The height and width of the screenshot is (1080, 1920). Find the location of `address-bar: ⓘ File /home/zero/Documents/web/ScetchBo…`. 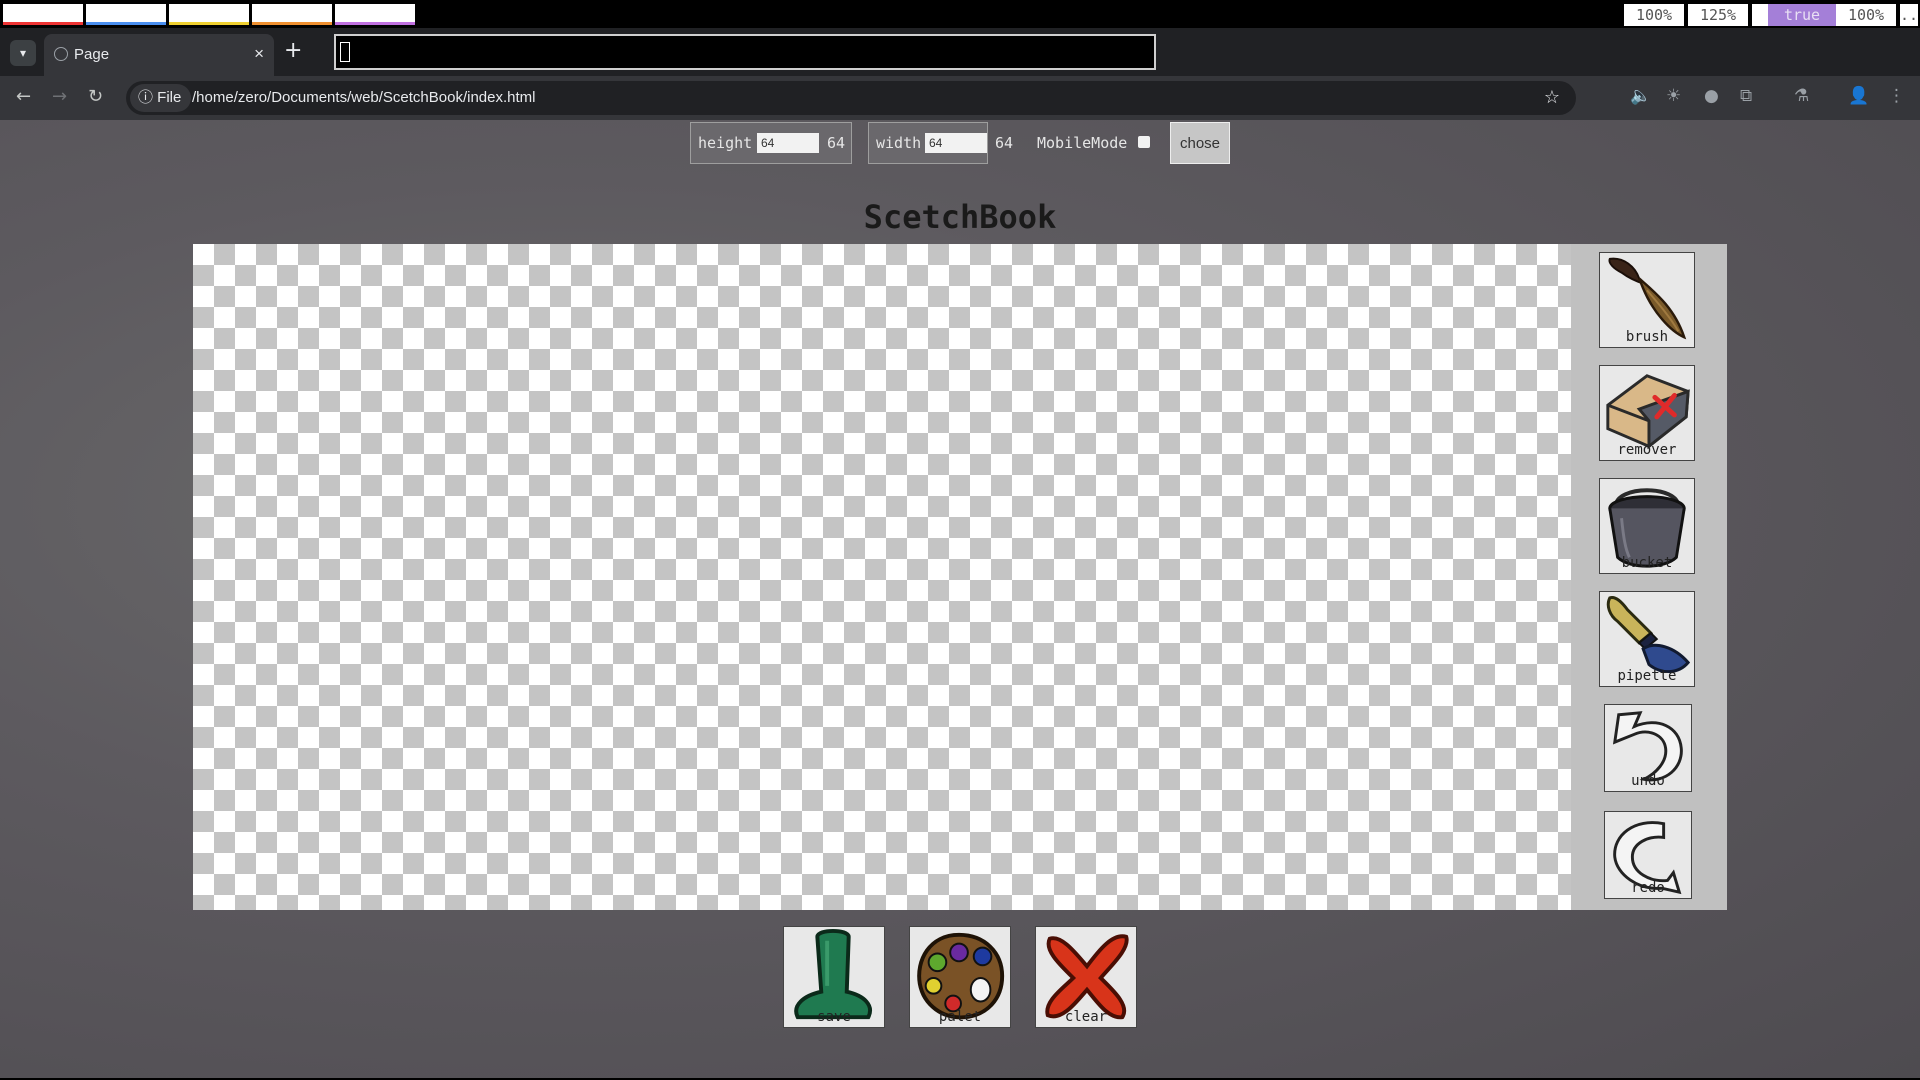

address-bar: ⓘ File /home/zero/Documents/web/ScetchBo… is located at coordinates (851, 98).